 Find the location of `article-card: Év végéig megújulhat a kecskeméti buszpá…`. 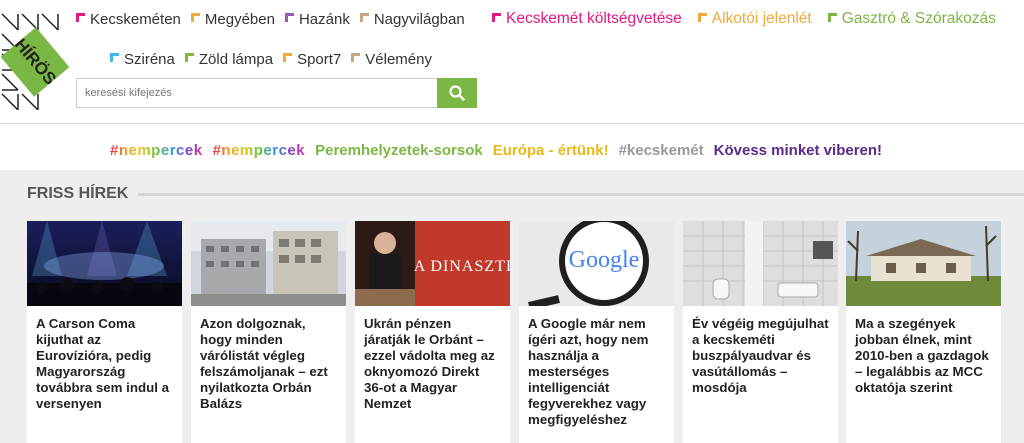

article-card: Év végéig megújulhat a kecskeméti buszpá… is located at coordinates (760, 332).